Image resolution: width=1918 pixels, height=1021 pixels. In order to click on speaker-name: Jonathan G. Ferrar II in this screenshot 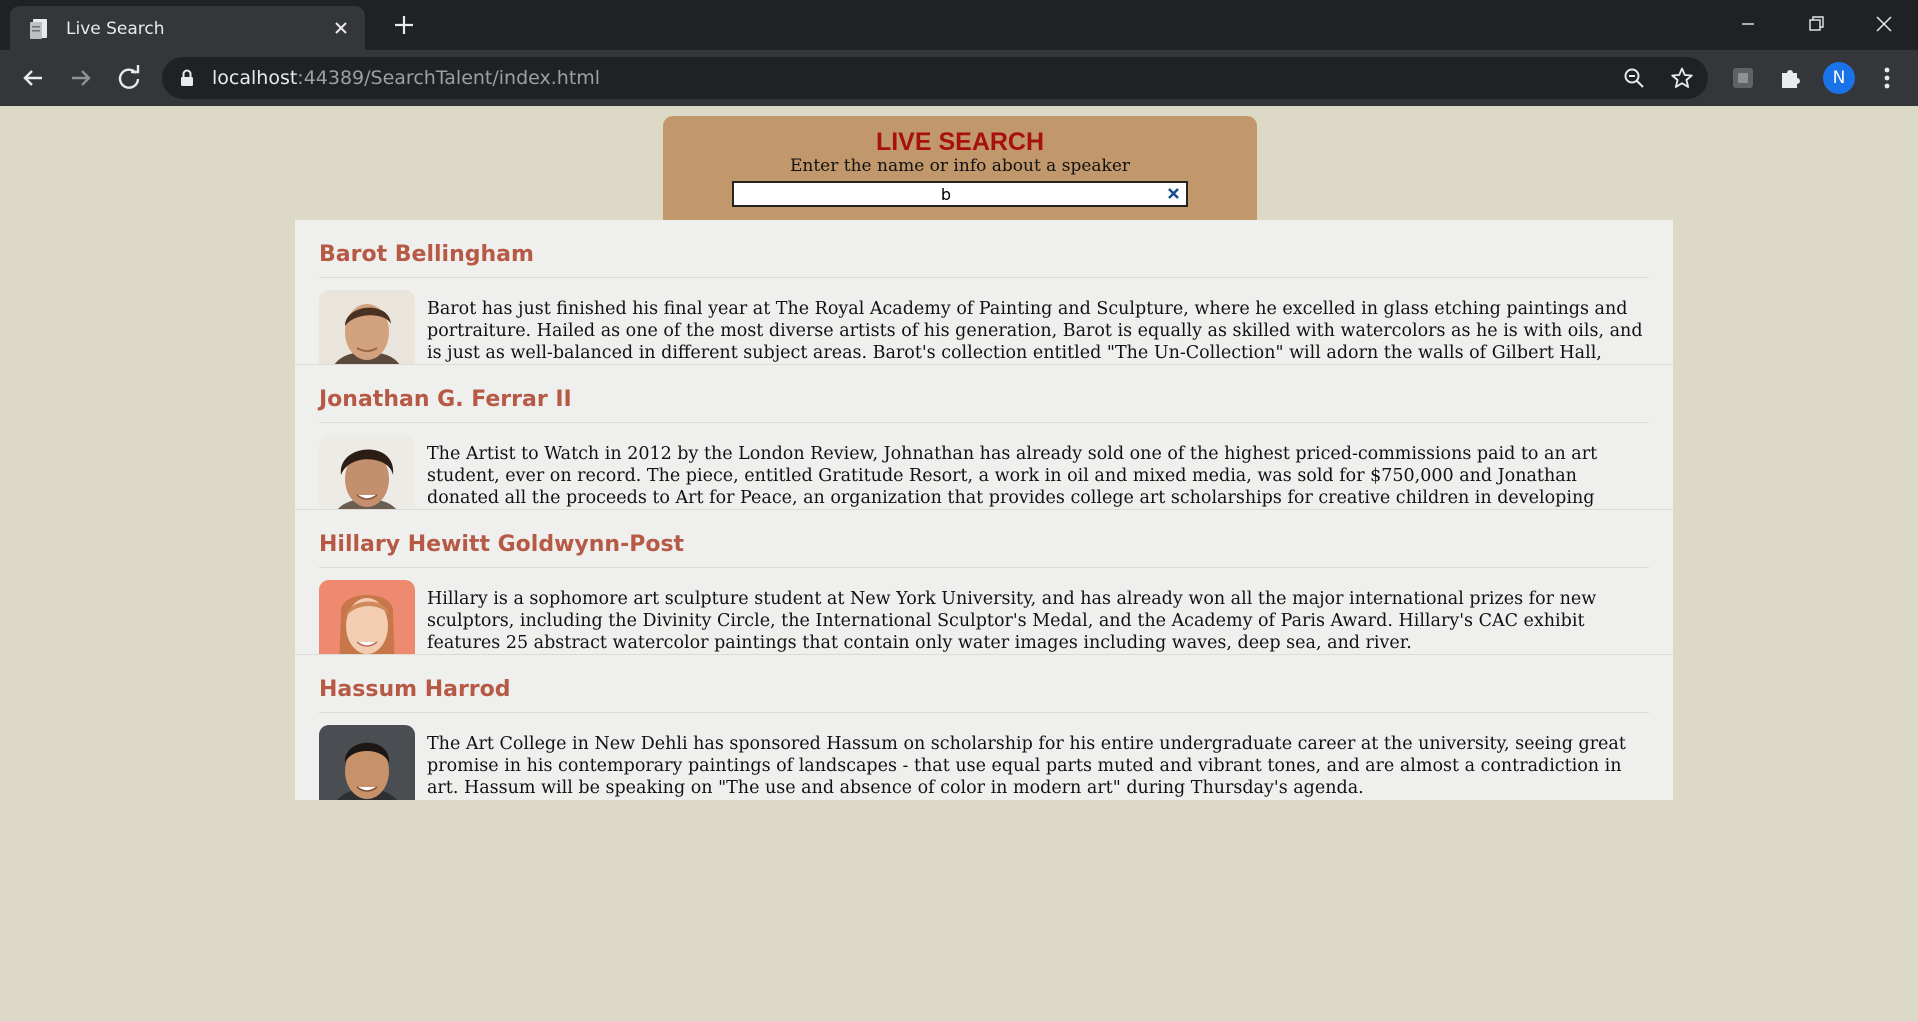, I will do `click(445, 399)`.